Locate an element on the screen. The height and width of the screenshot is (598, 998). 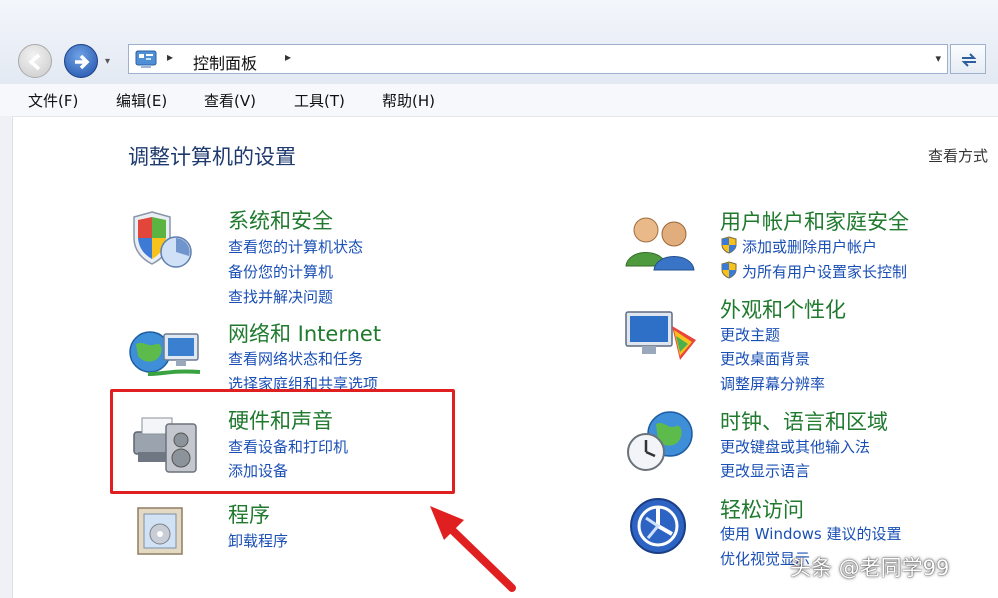
address-box: ▸ 控制面板 ▸ ▾ is located at coordinates (538, 59).